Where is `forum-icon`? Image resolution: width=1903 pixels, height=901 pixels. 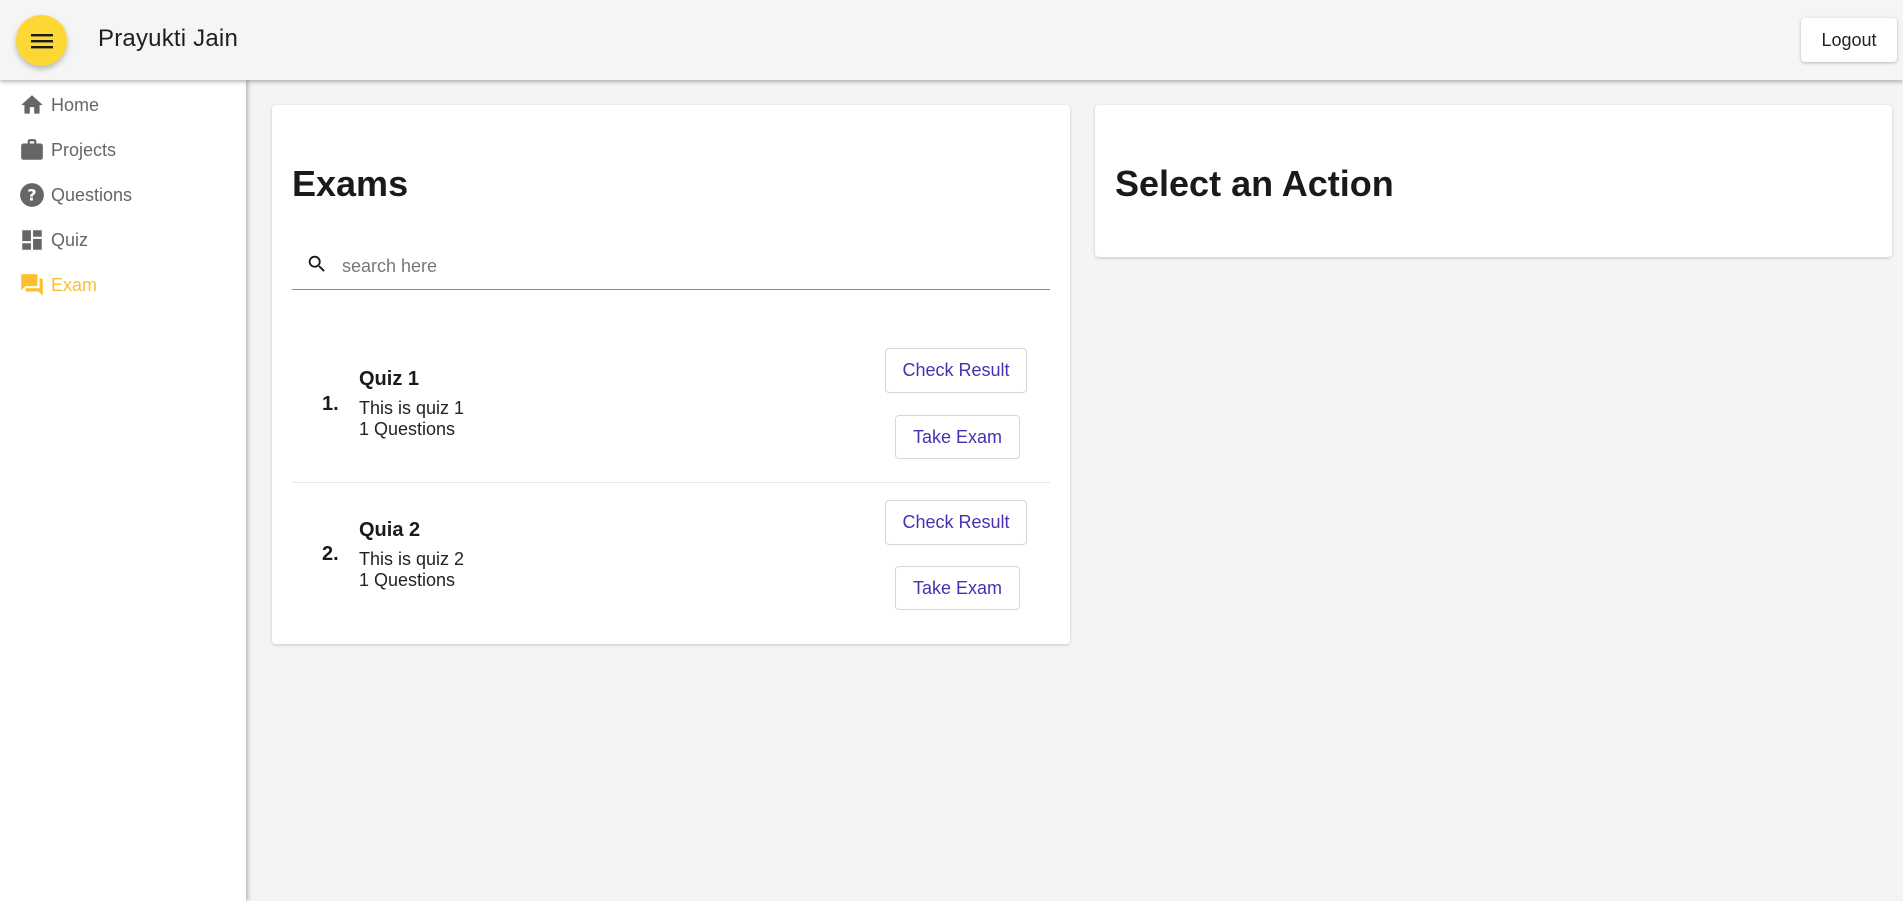
forum-icon is located at coordinates (32, 285).